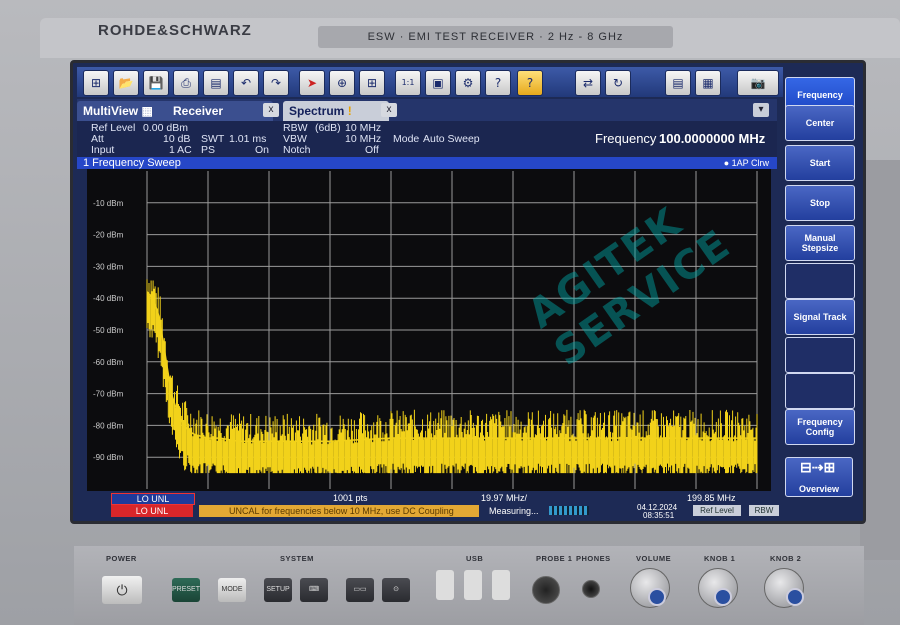 The image size is (900, 625). Describe the element at coordinates (121, 558) in the screenshot. I see `power-label: POWER` at that location.